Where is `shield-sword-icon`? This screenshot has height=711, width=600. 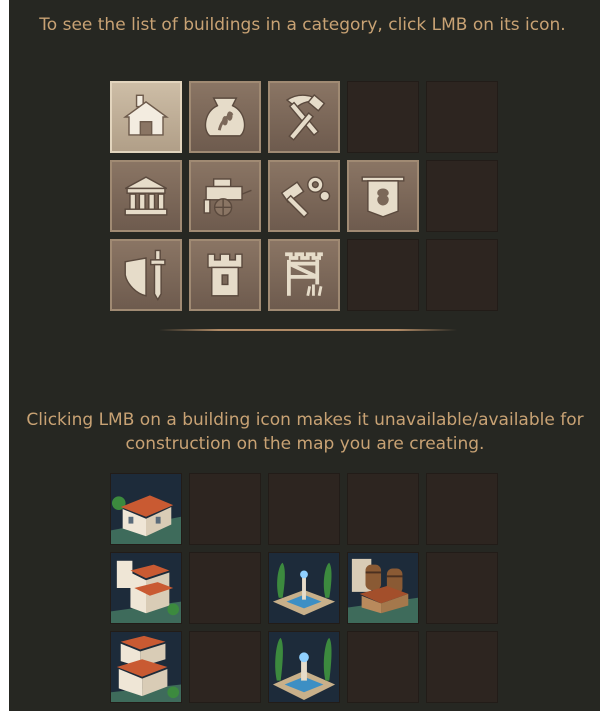 shield-sword-icon is located at coordinates (145, 275).